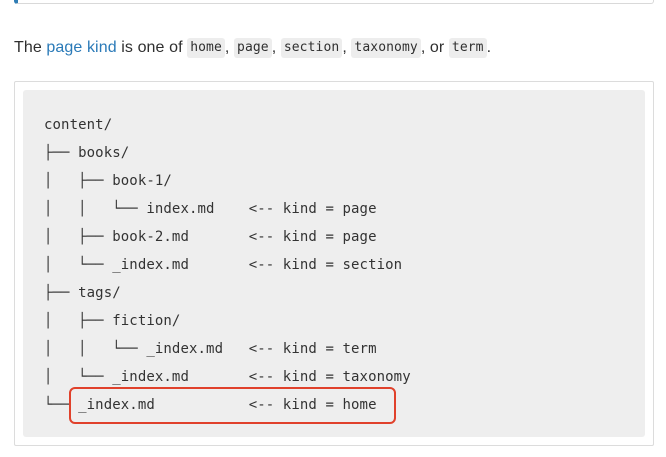  What do you see at coordinates (210, 237) in the screenshot?
I see `code-line: │ ├── book-2.md <-- kind = page` at bounding box center [210, 237].